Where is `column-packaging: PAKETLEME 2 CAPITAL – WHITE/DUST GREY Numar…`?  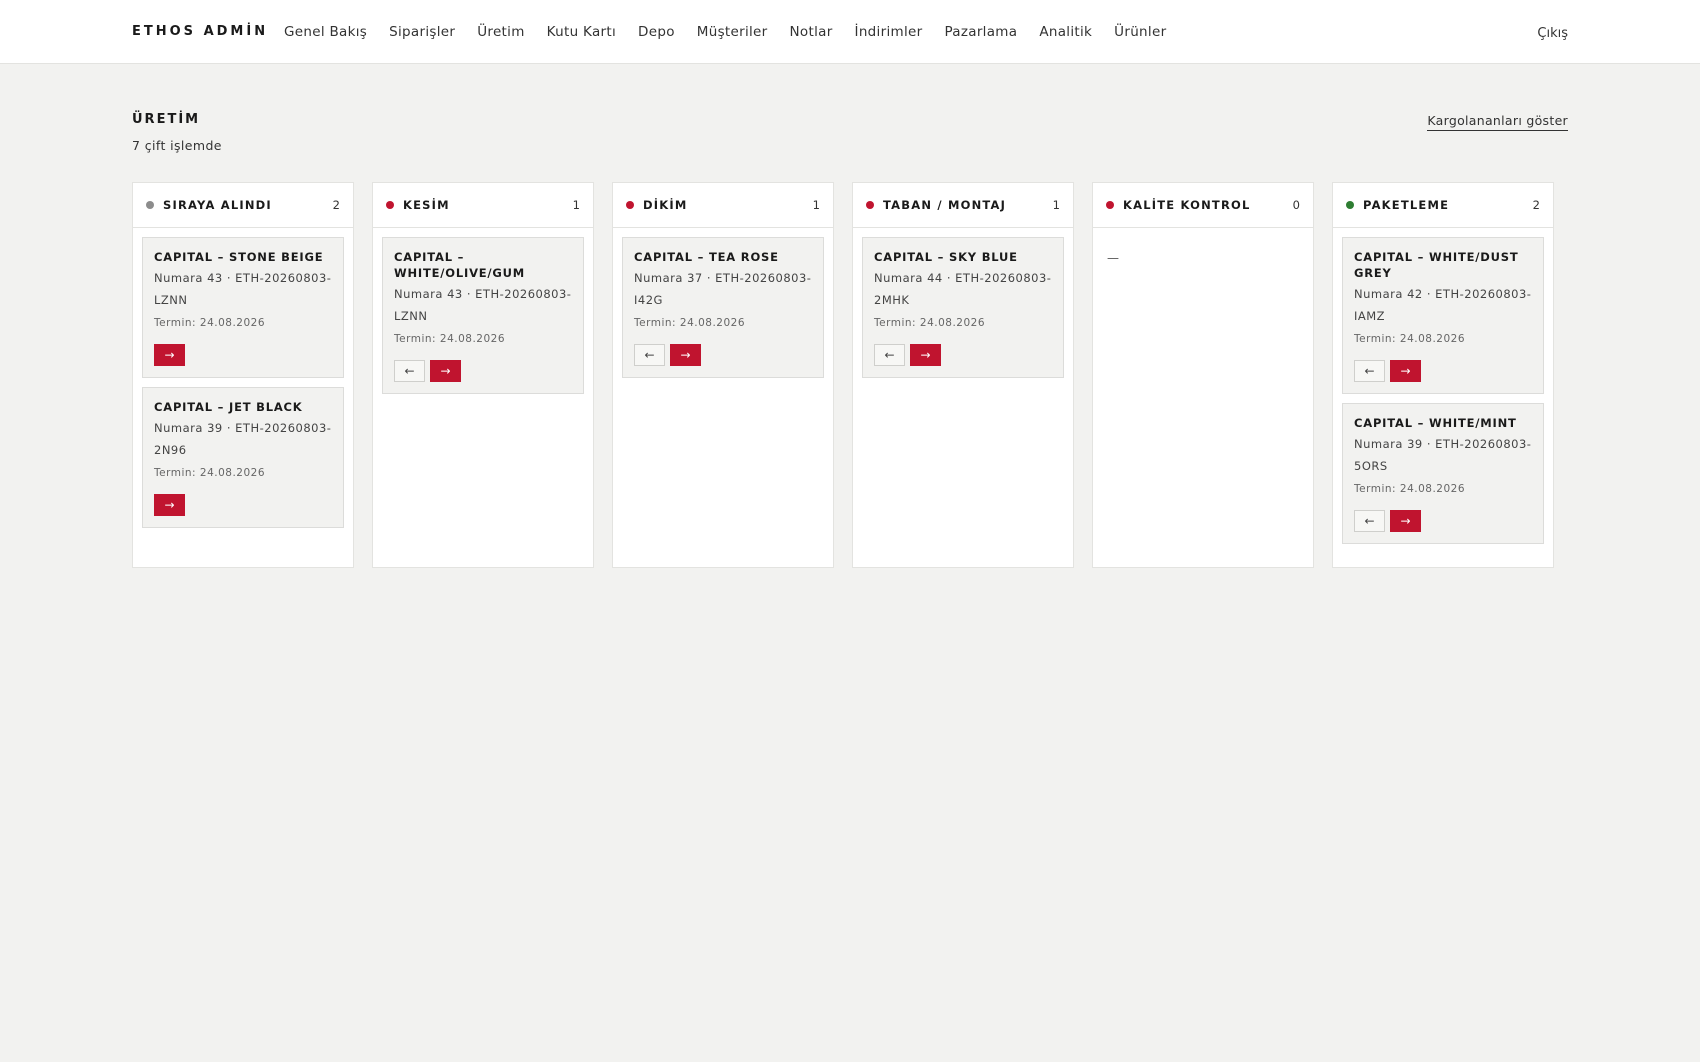 column-packaging: PAKETLEME 2 CAPITAL – WHITE/DUST GREY Numar… is located at coordinates (1443, 375).